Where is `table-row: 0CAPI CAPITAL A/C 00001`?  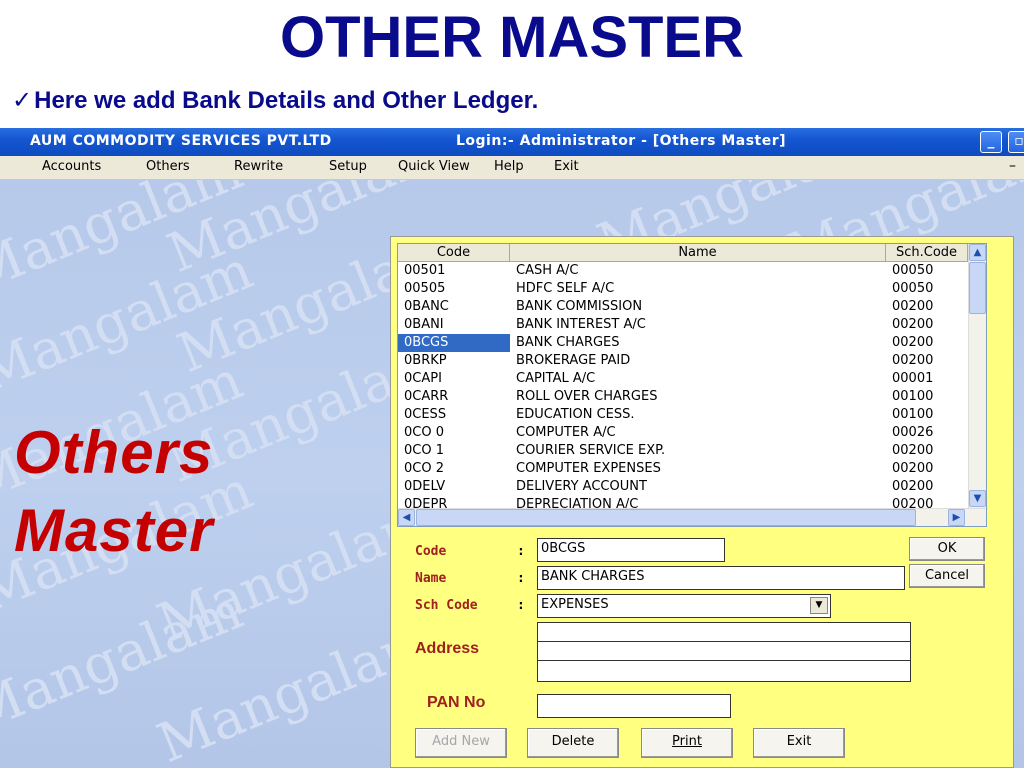 table-row: 0CAPI CAPITAL A/C 00001 is located at coordinates (683, 379).